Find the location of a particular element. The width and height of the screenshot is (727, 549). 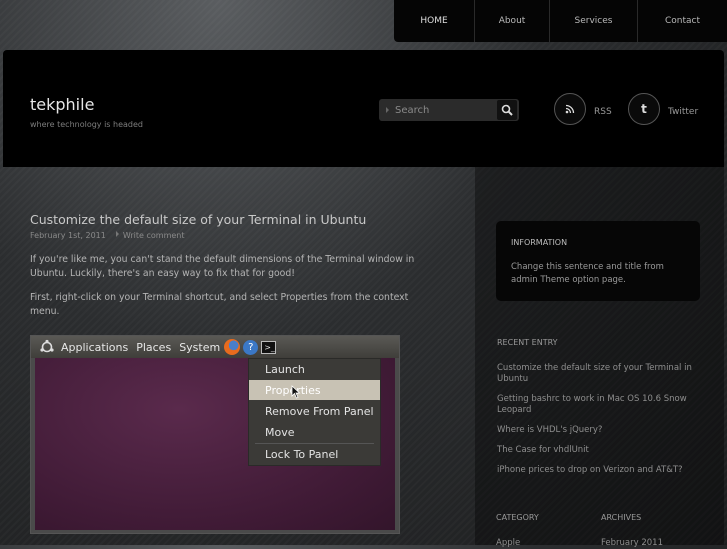

search-icon is located at coordinates (507, 110).